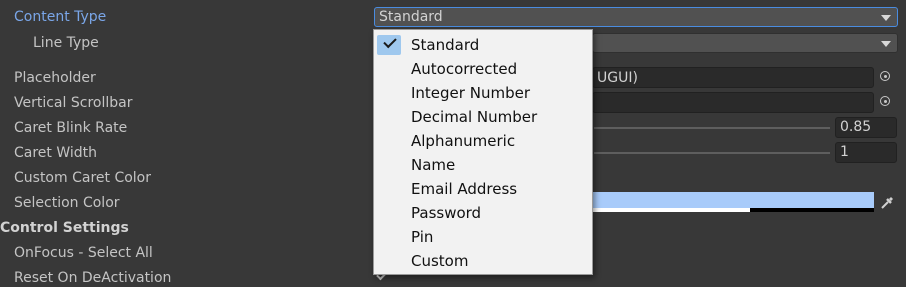 This screenshot has height=287, width=906. What do you see at coordinates (483, 261) in the screenshot?
I see `menu-item-custom: Custom` at bounding box center [483, 261].